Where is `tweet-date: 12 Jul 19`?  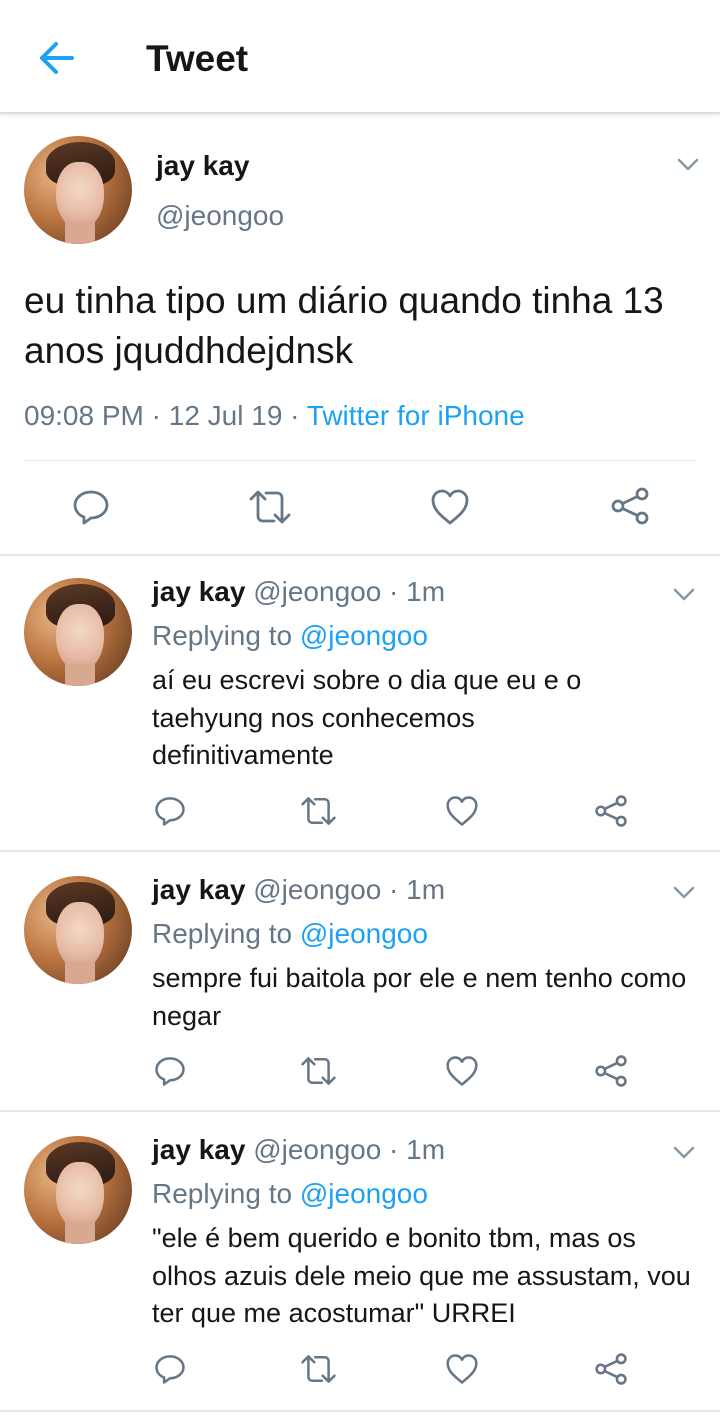
tweet-date: 12 Jul 19 is located at coordinates (225, 415).